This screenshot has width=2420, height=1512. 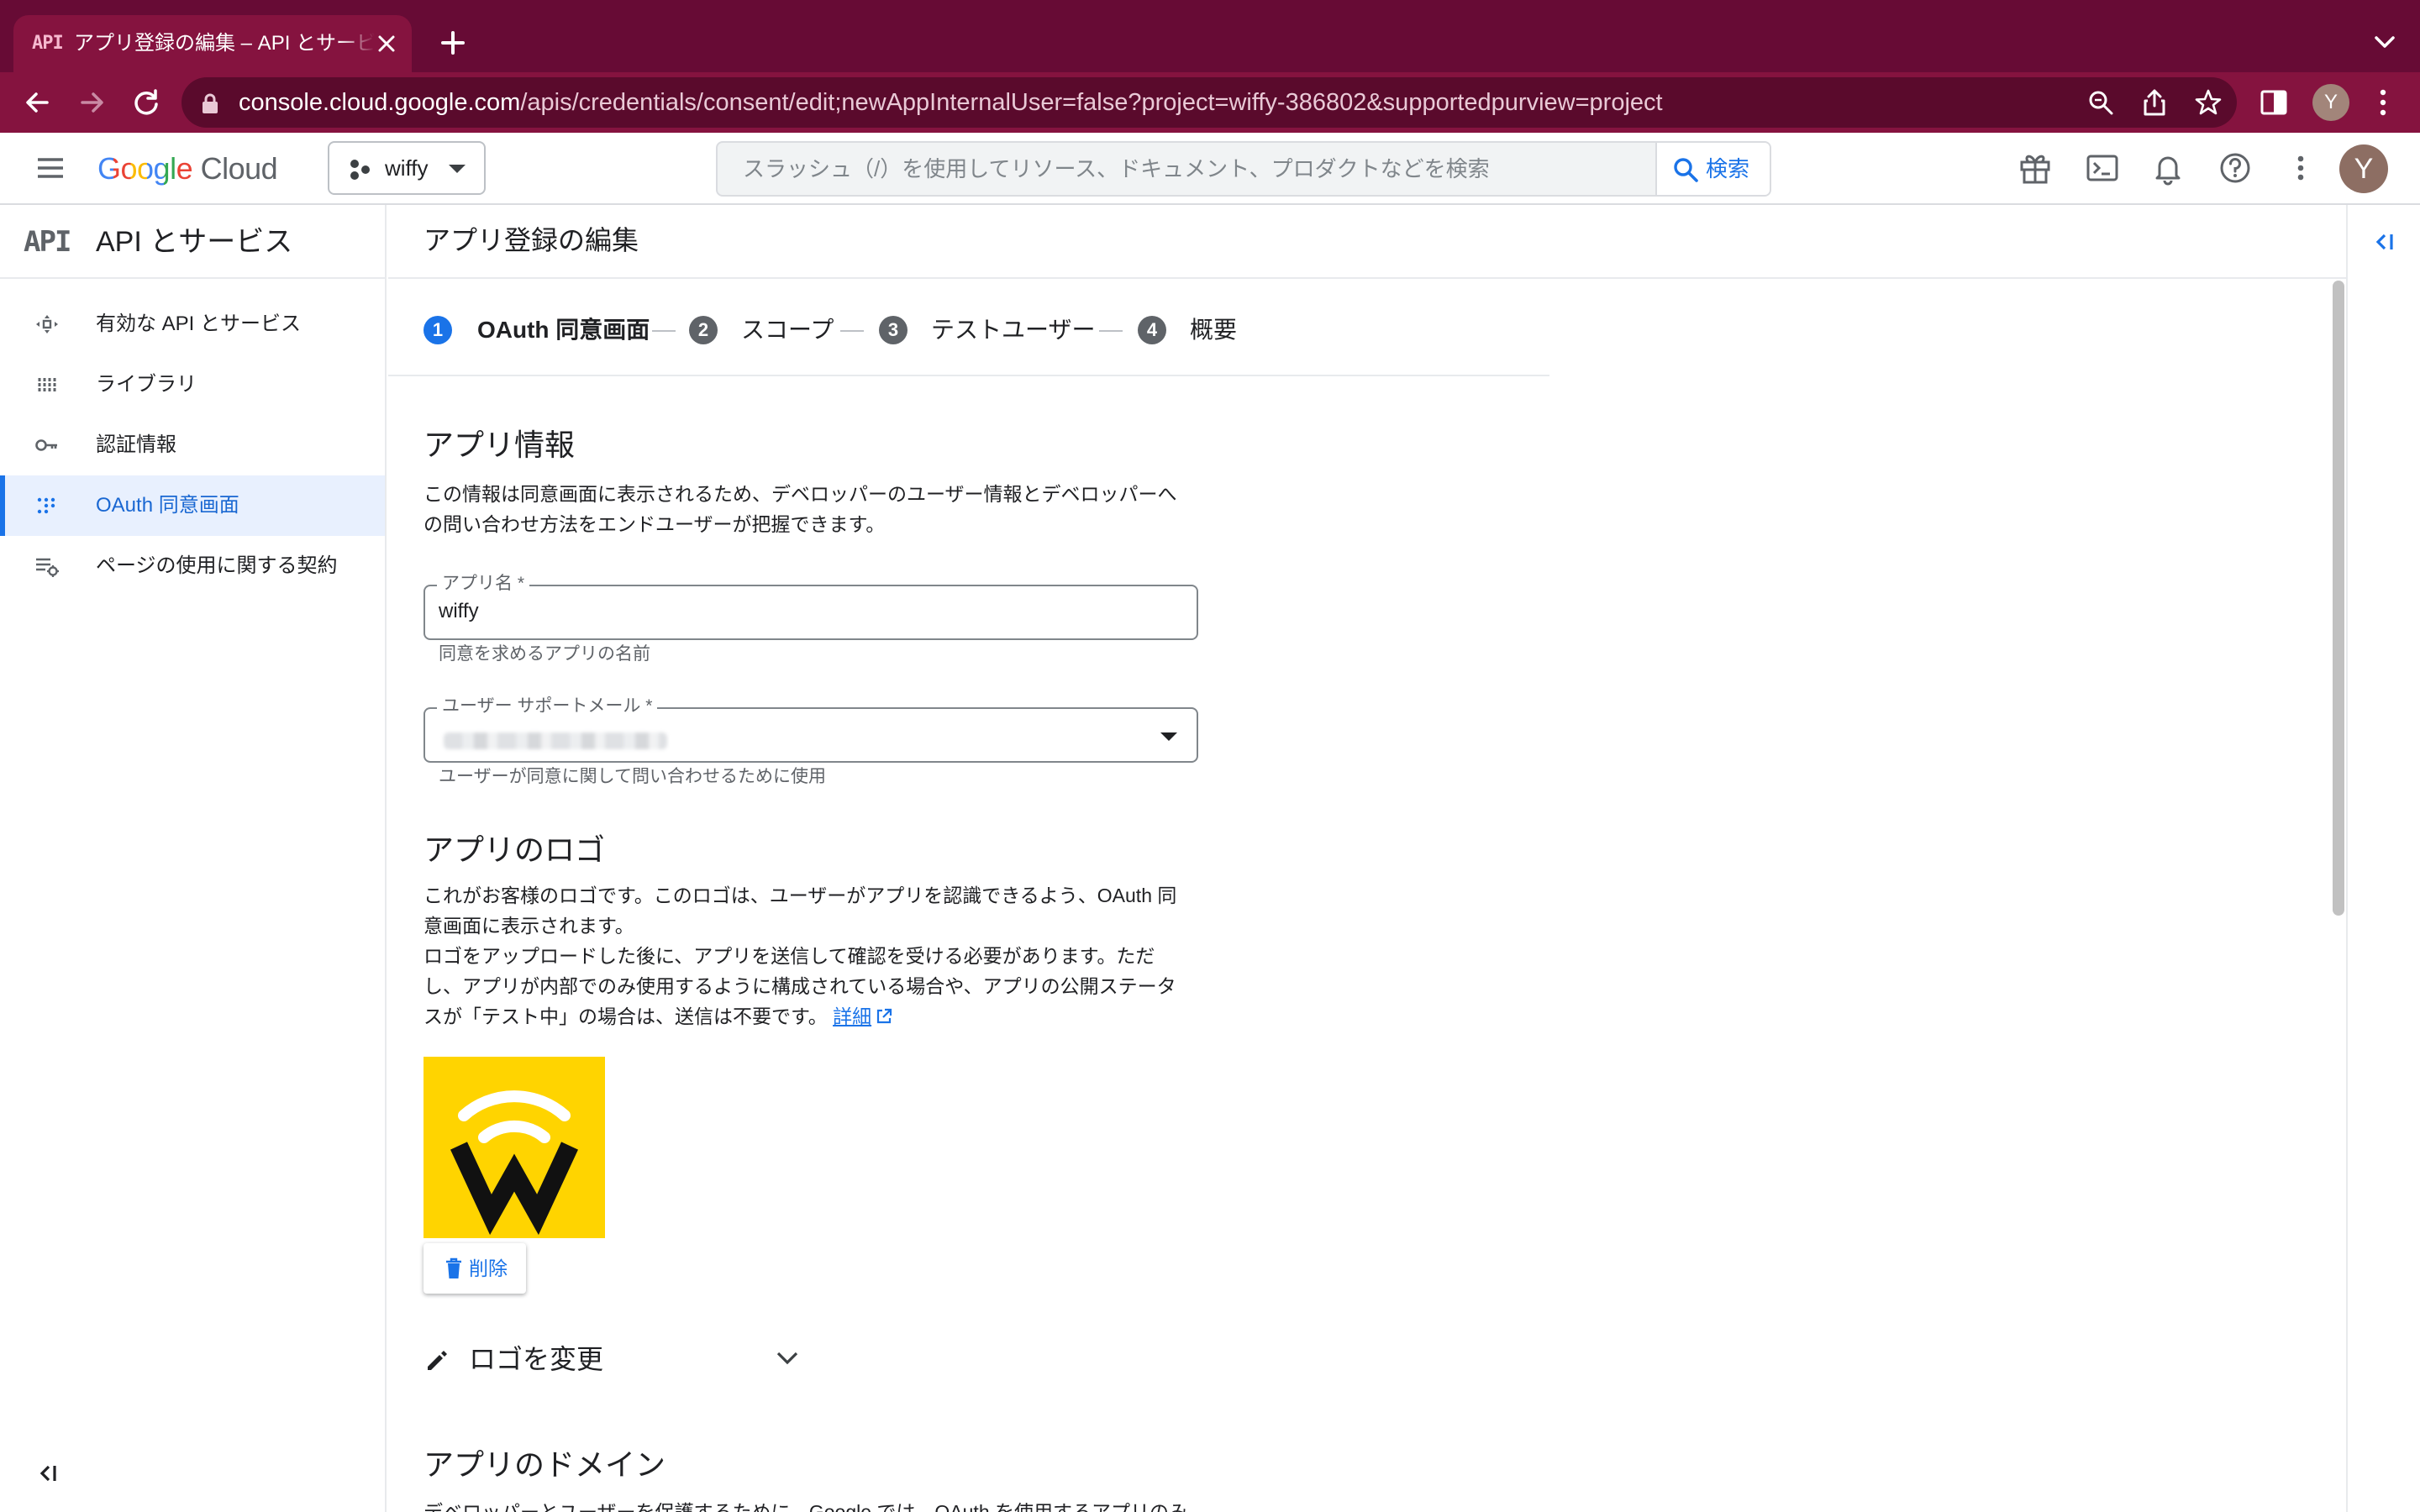 What do you see at coordinates (92, 102) in the screenshot?
I see `forward-arrow-icon` at bounding box center [92, 102].